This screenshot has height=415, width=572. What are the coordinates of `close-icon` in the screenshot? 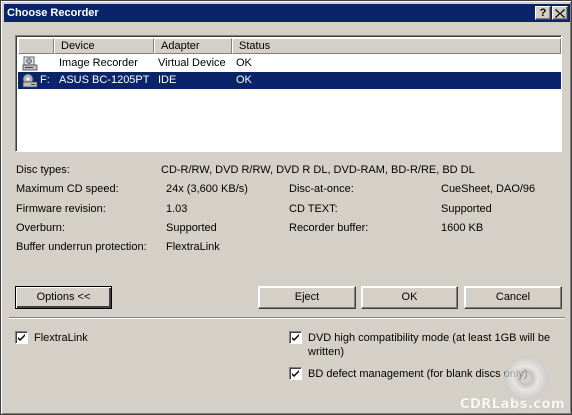 It's located at (560, 13).